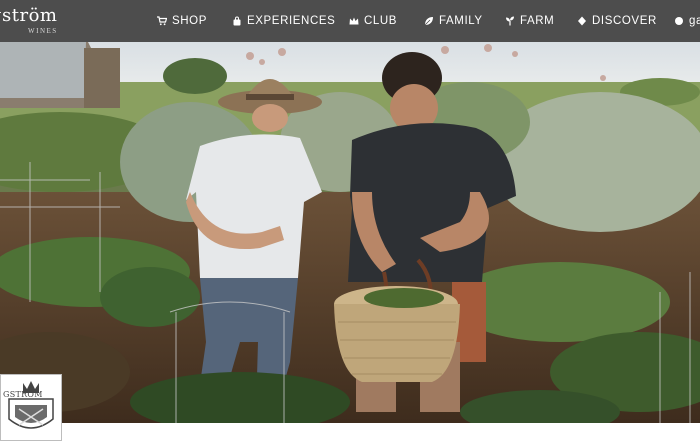 This screenshot has height=445, width=700. I want to click on nav-label-gifts: ga, so click(694, 21).